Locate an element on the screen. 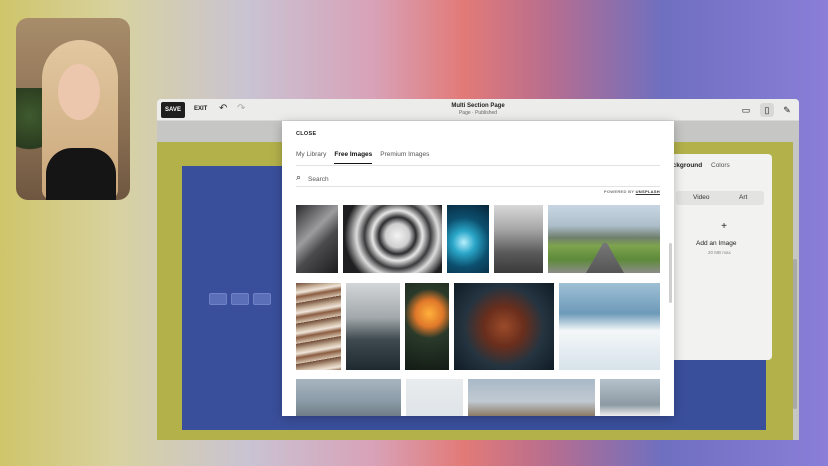 Image resolution: width=828 pixels, height=466 pixels. placeholder-blocks is located at coordinates (240, 299).